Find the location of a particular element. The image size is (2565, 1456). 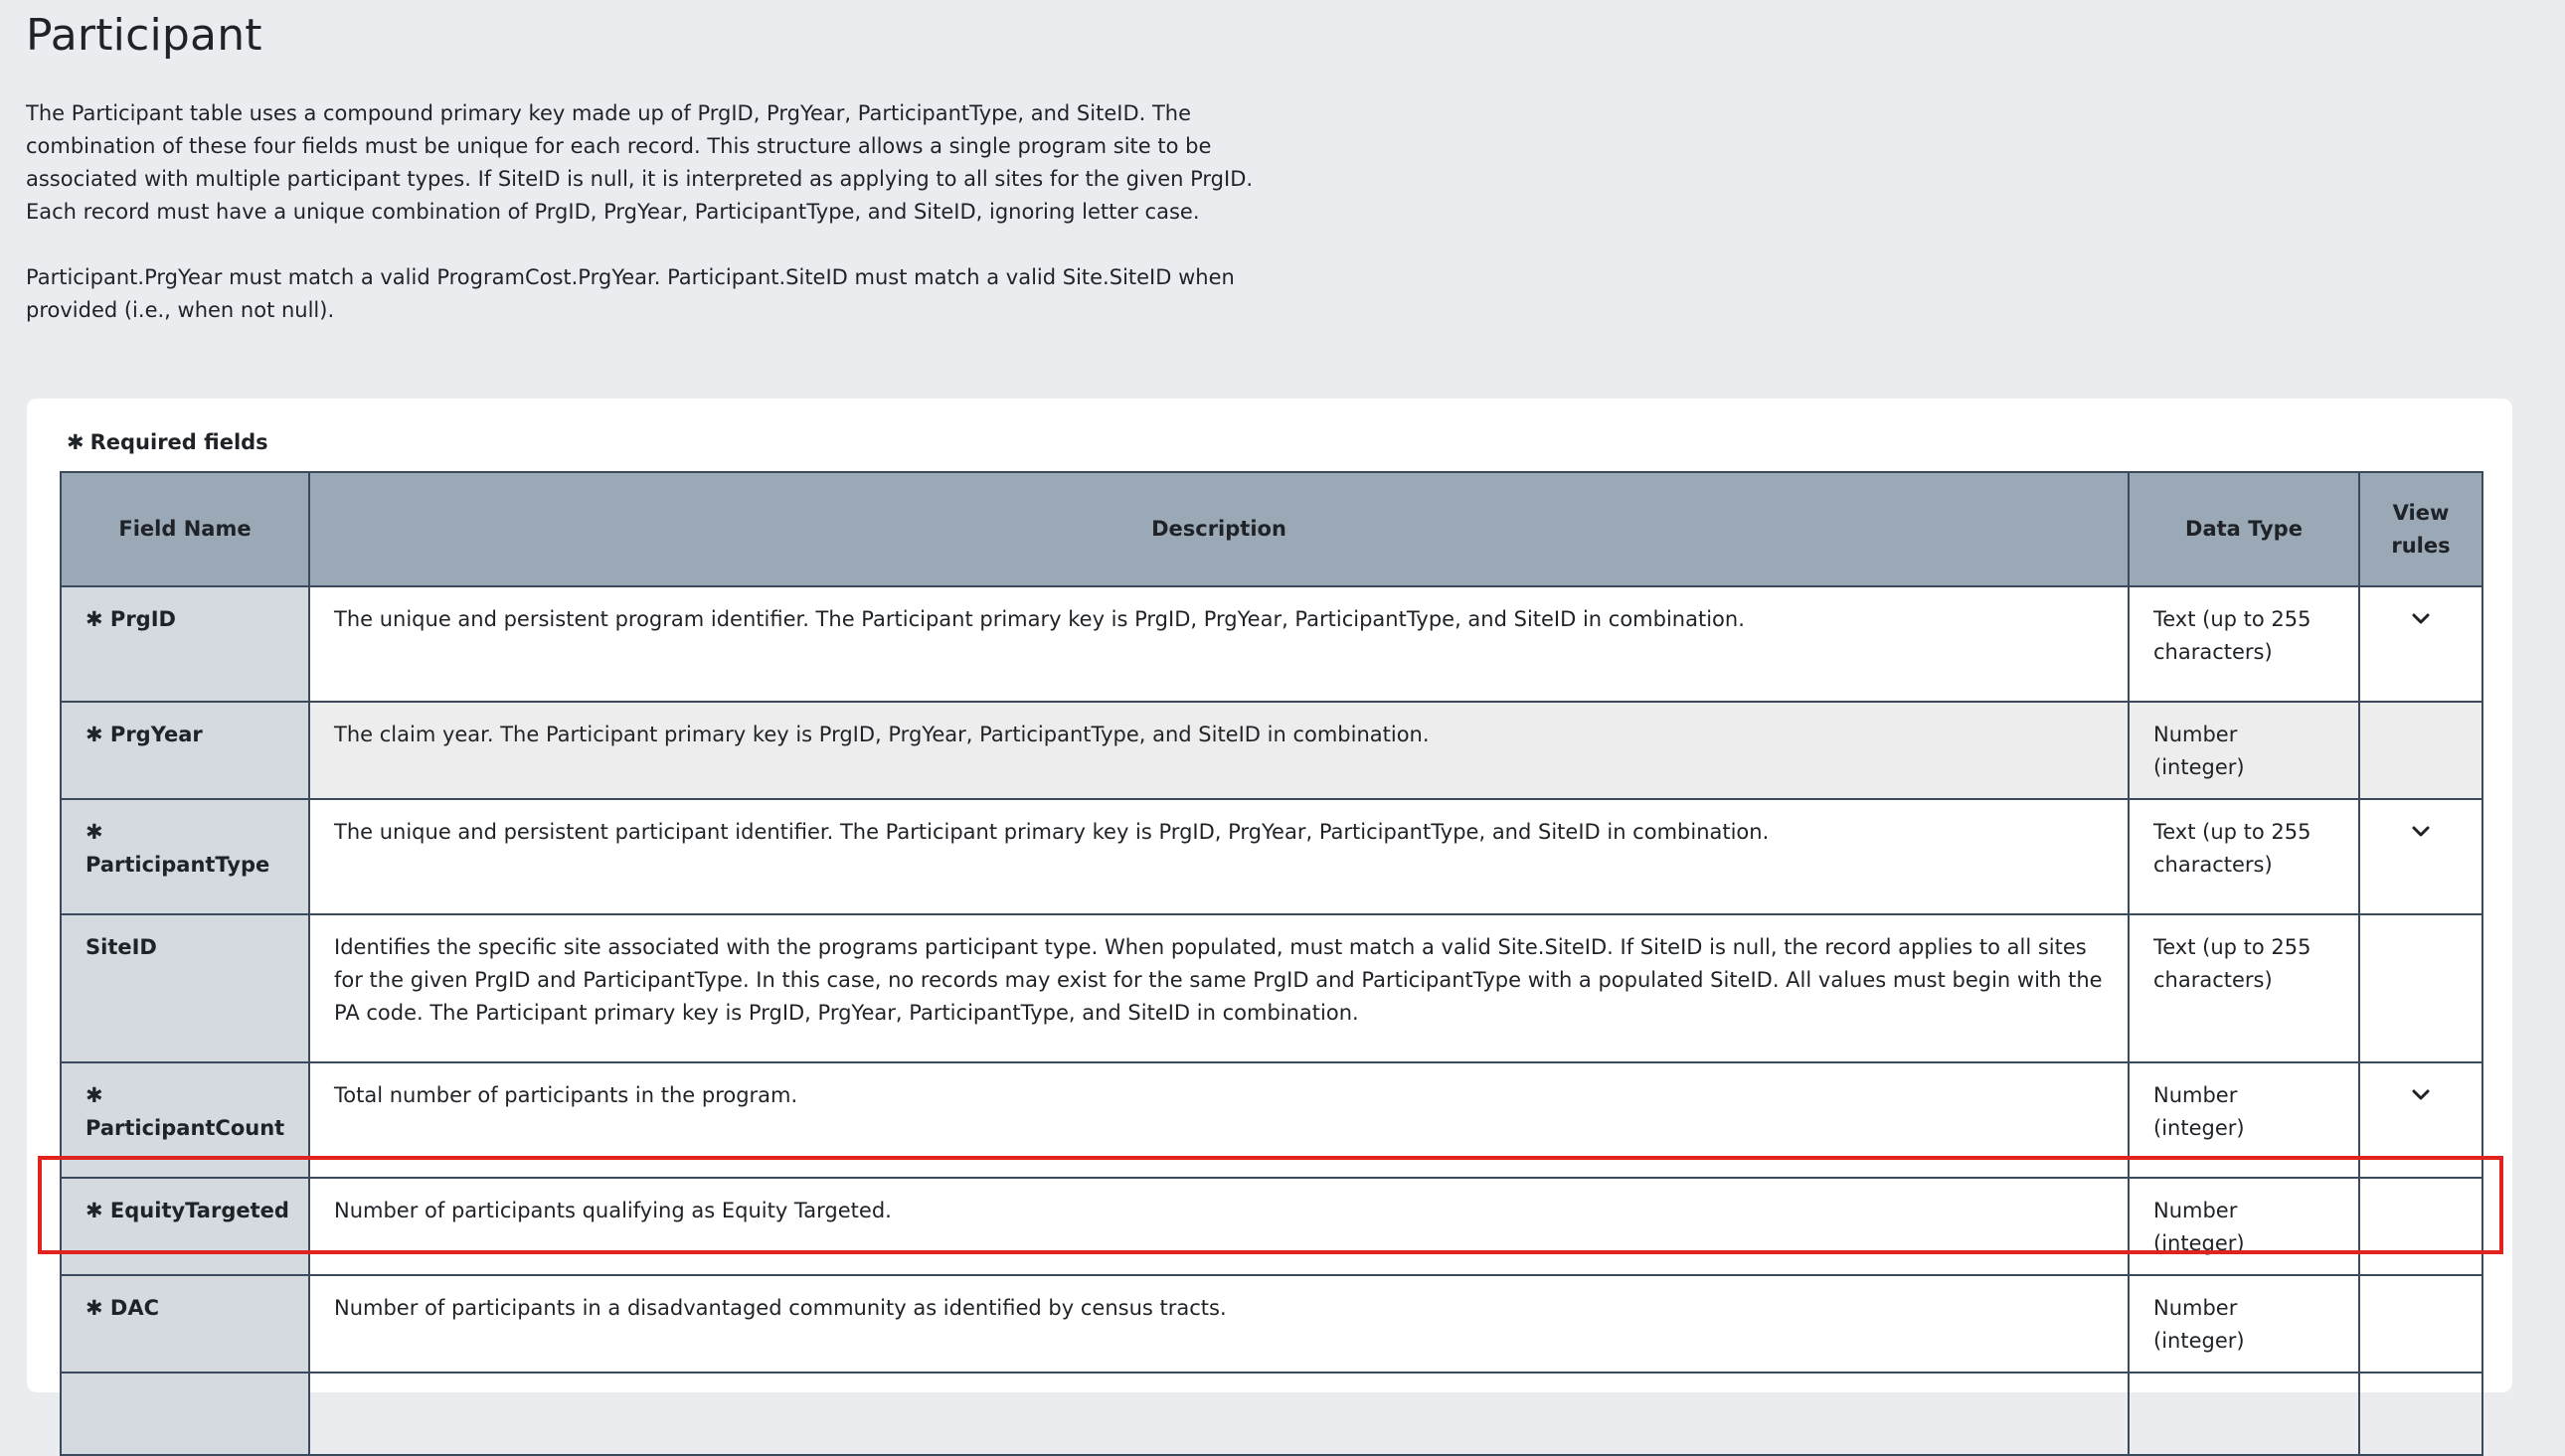

table-row is located at coordinates (1271, 1414).